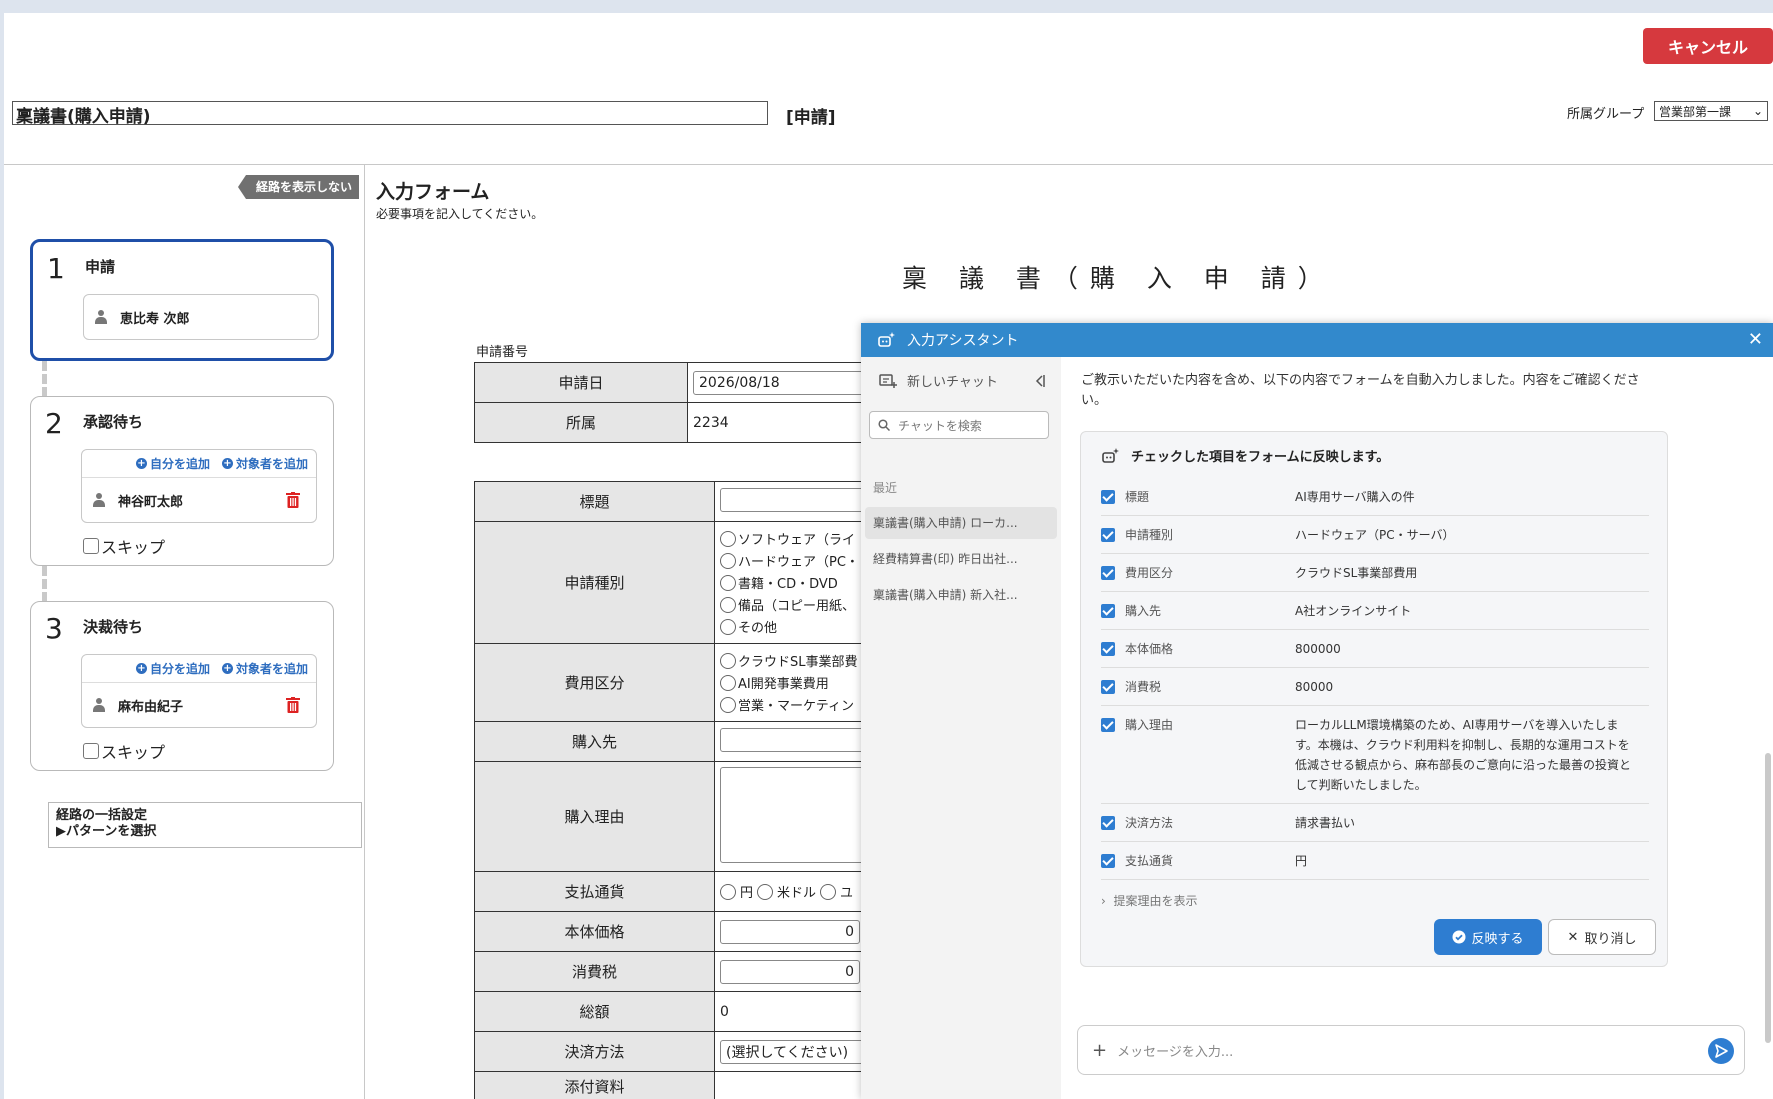 The height and width of the screenshot is (1099, 1773). Describe the element at coordinates (790, 971) in the screenshot. I see `tax-input: 0` at that location.